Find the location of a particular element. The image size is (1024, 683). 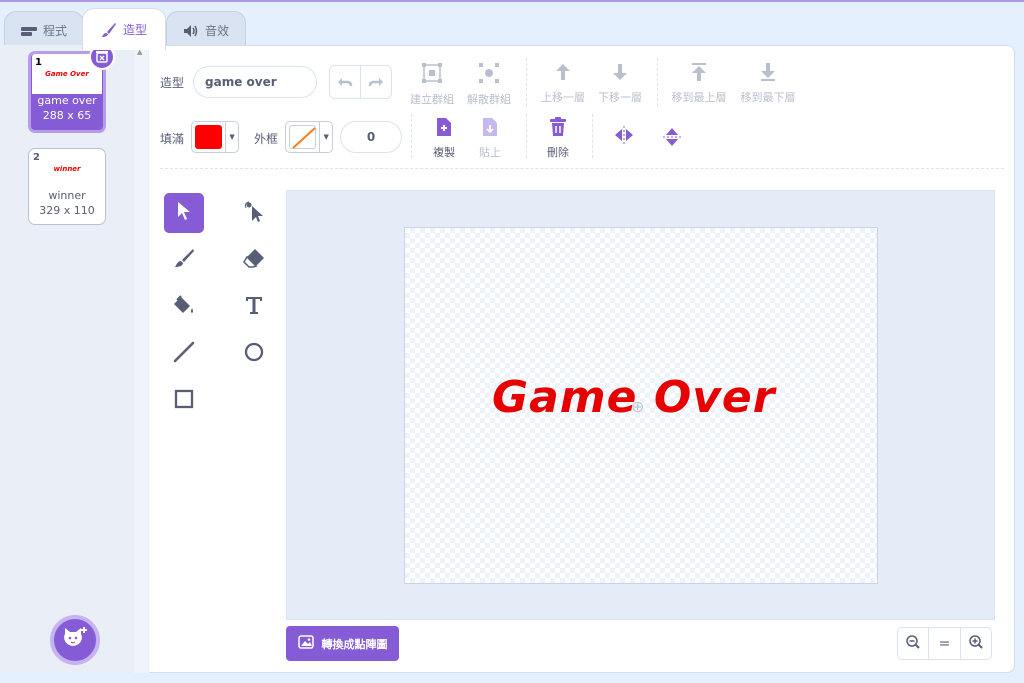

copy-icon is located at coordinates (444, 128).